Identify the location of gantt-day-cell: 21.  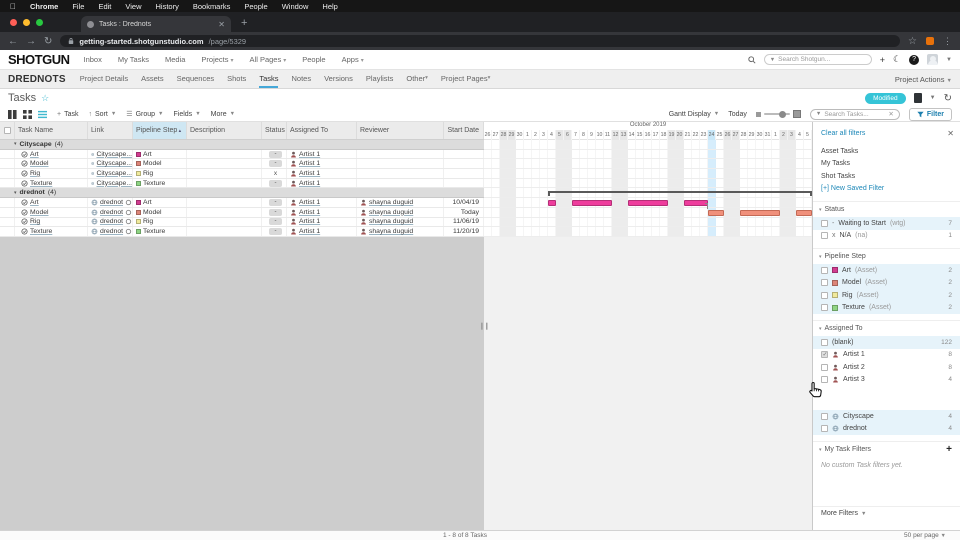
(688, 135).